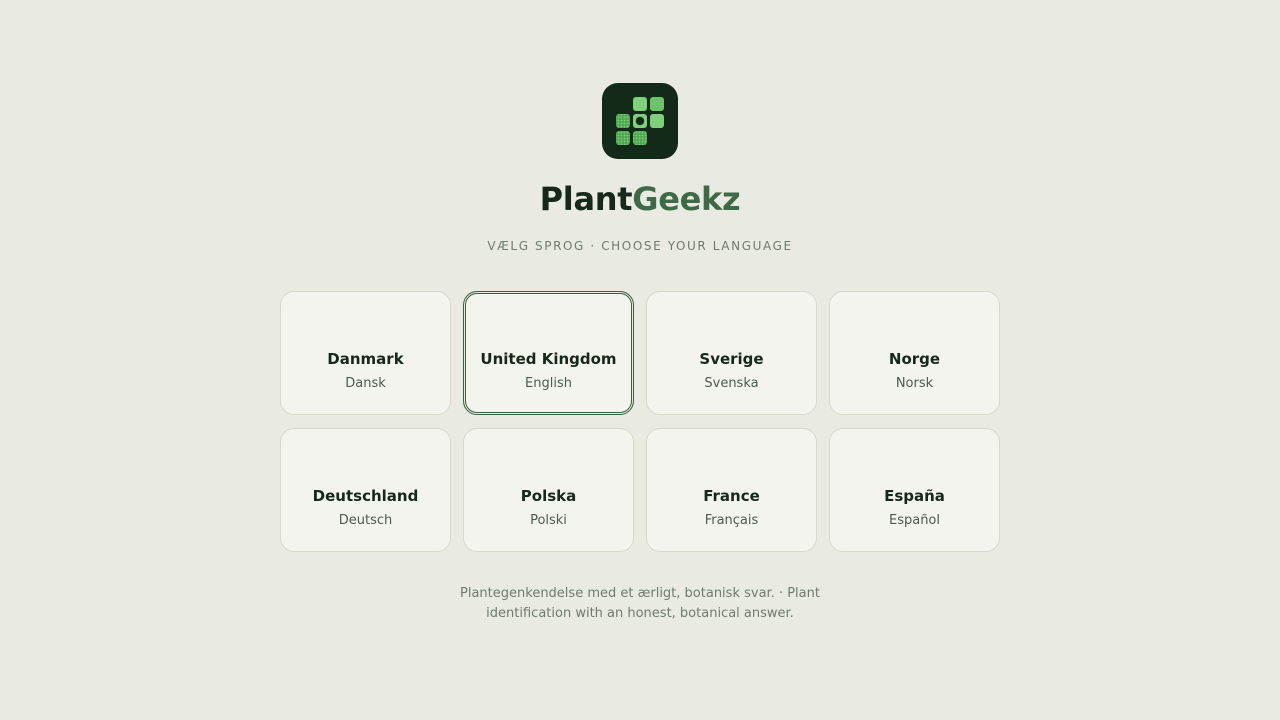 The height and width of the screenshot is (720, 1280). Describe the element at coordinates (640, 246) in the screenshot. I see `language-prompt: VÆLG SPROG · CHOOSE YOUR LANGUAGE` at that location.